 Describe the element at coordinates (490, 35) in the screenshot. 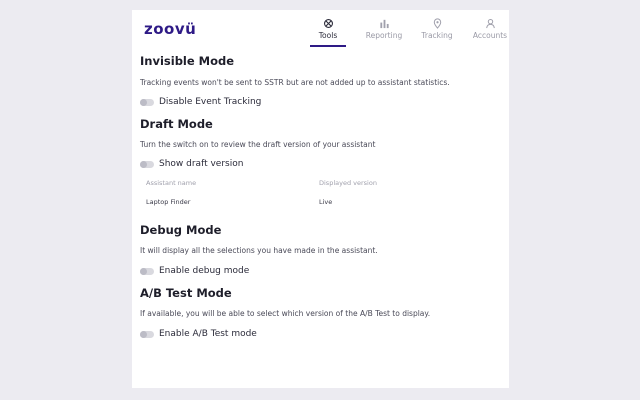

I see `tab-accounts-label: Accounts` at that location.